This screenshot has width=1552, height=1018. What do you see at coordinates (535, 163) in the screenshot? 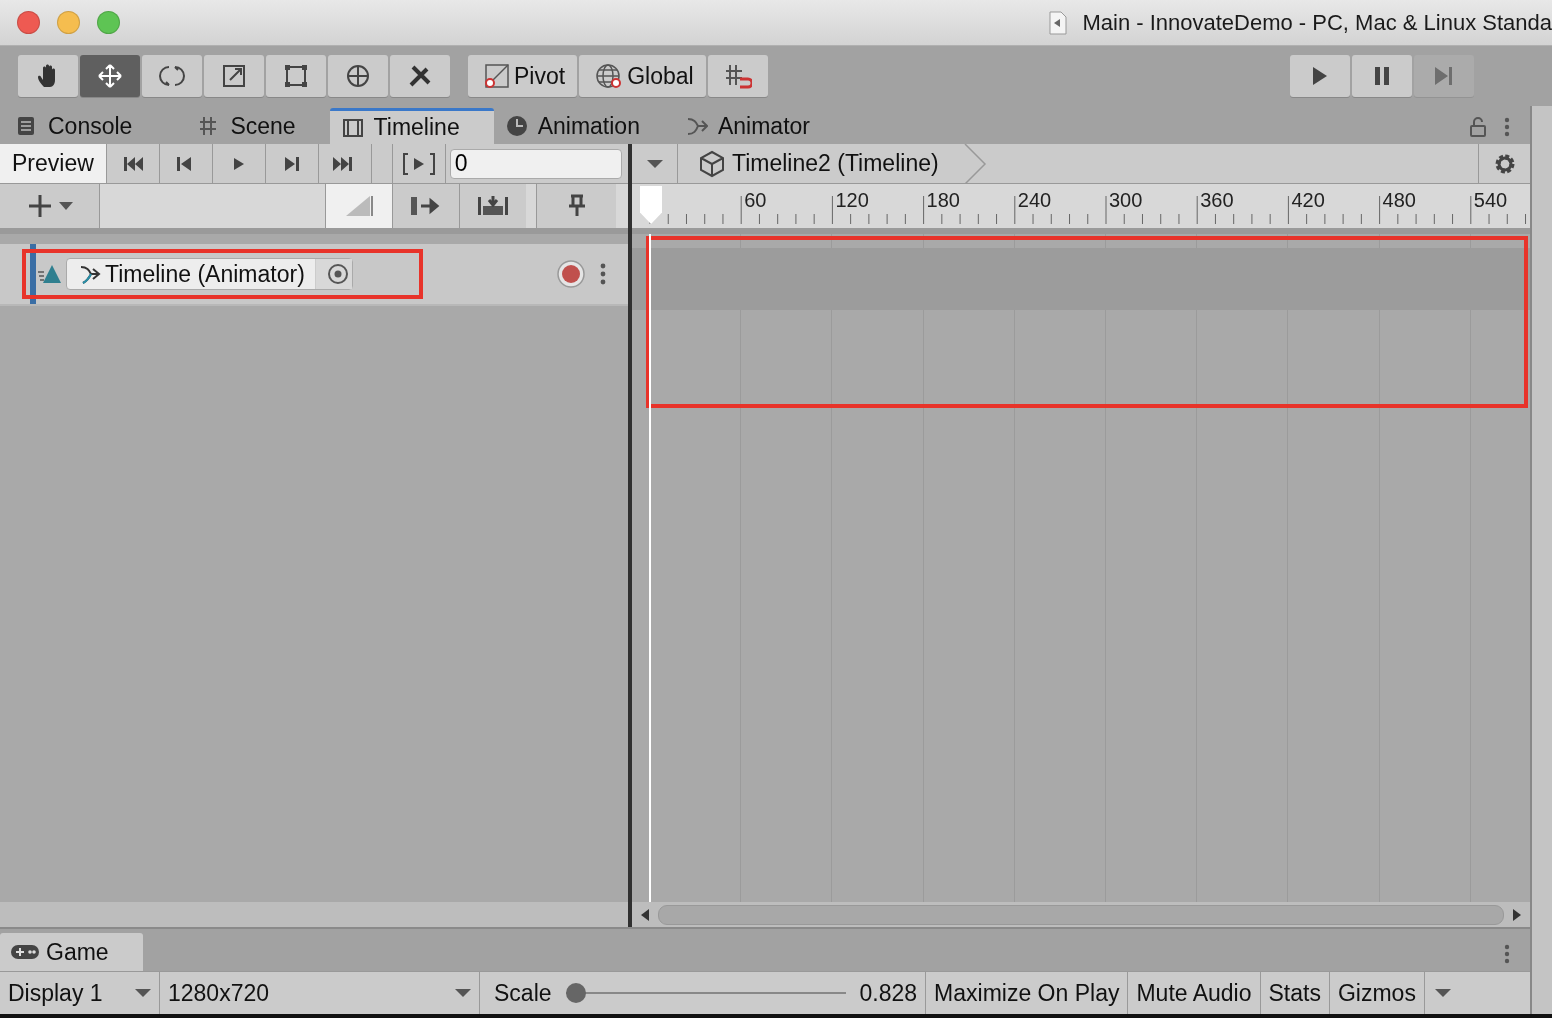
I see `frame-field: 0` at bounding box center [535, 163].